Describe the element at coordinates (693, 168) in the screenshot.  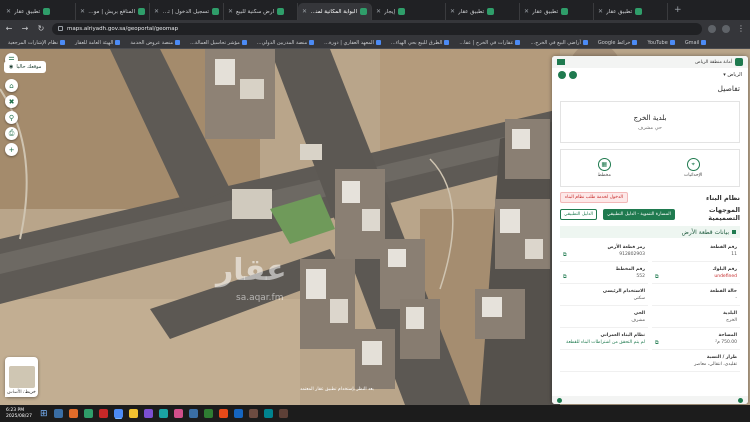
I see `coordinates-button: ⌖ الإحداثيات` at that location.